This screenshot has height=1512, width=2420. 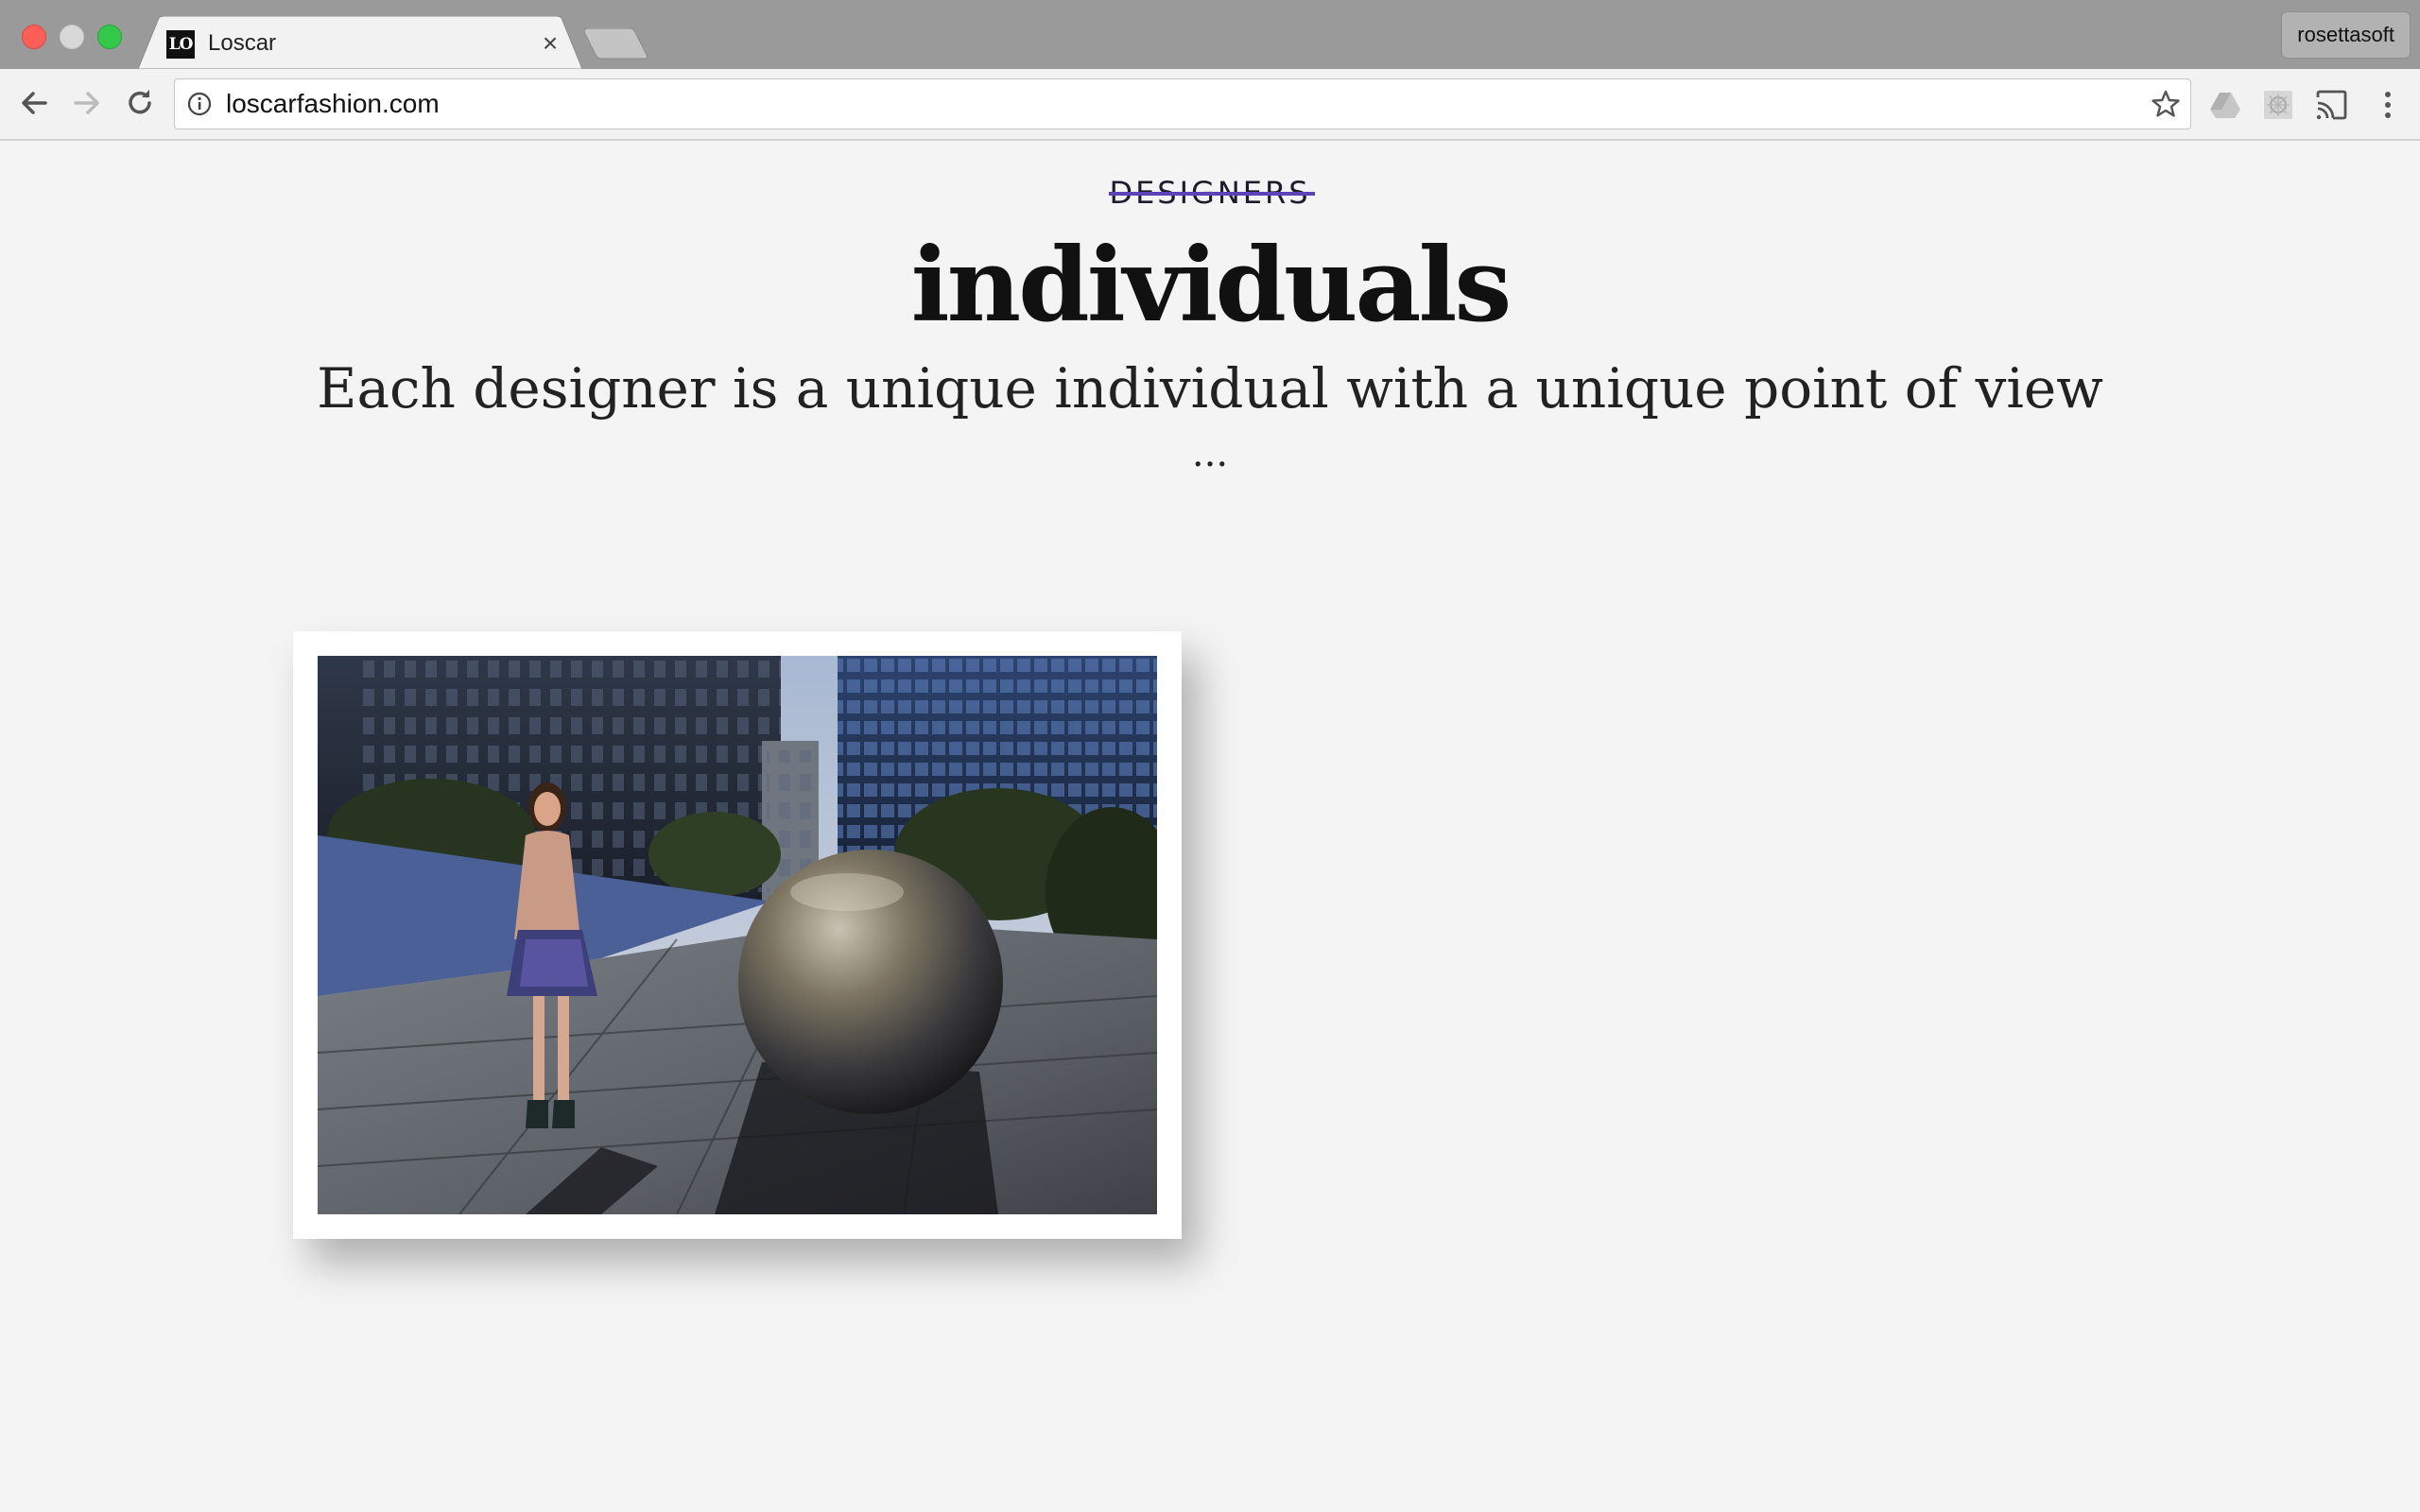 I want to click on kicker-label: DESIGNERS, so click(x=1212, y=193).